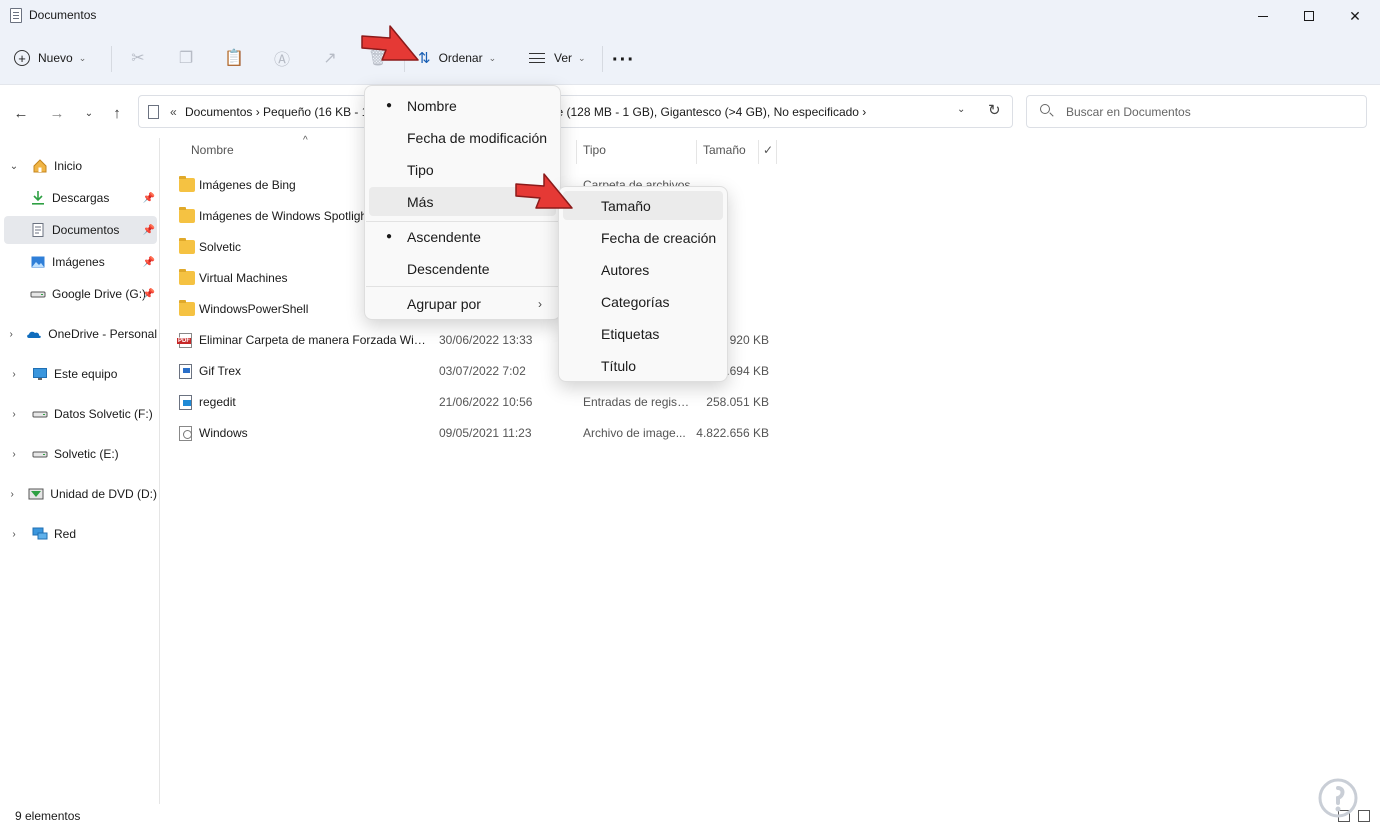 This screenshot has width=1380, height=828. What do you see at coordinates (625, 269) in the screenshot?
I see `menu-item-label: Autores` at bounding box center [625, 269].